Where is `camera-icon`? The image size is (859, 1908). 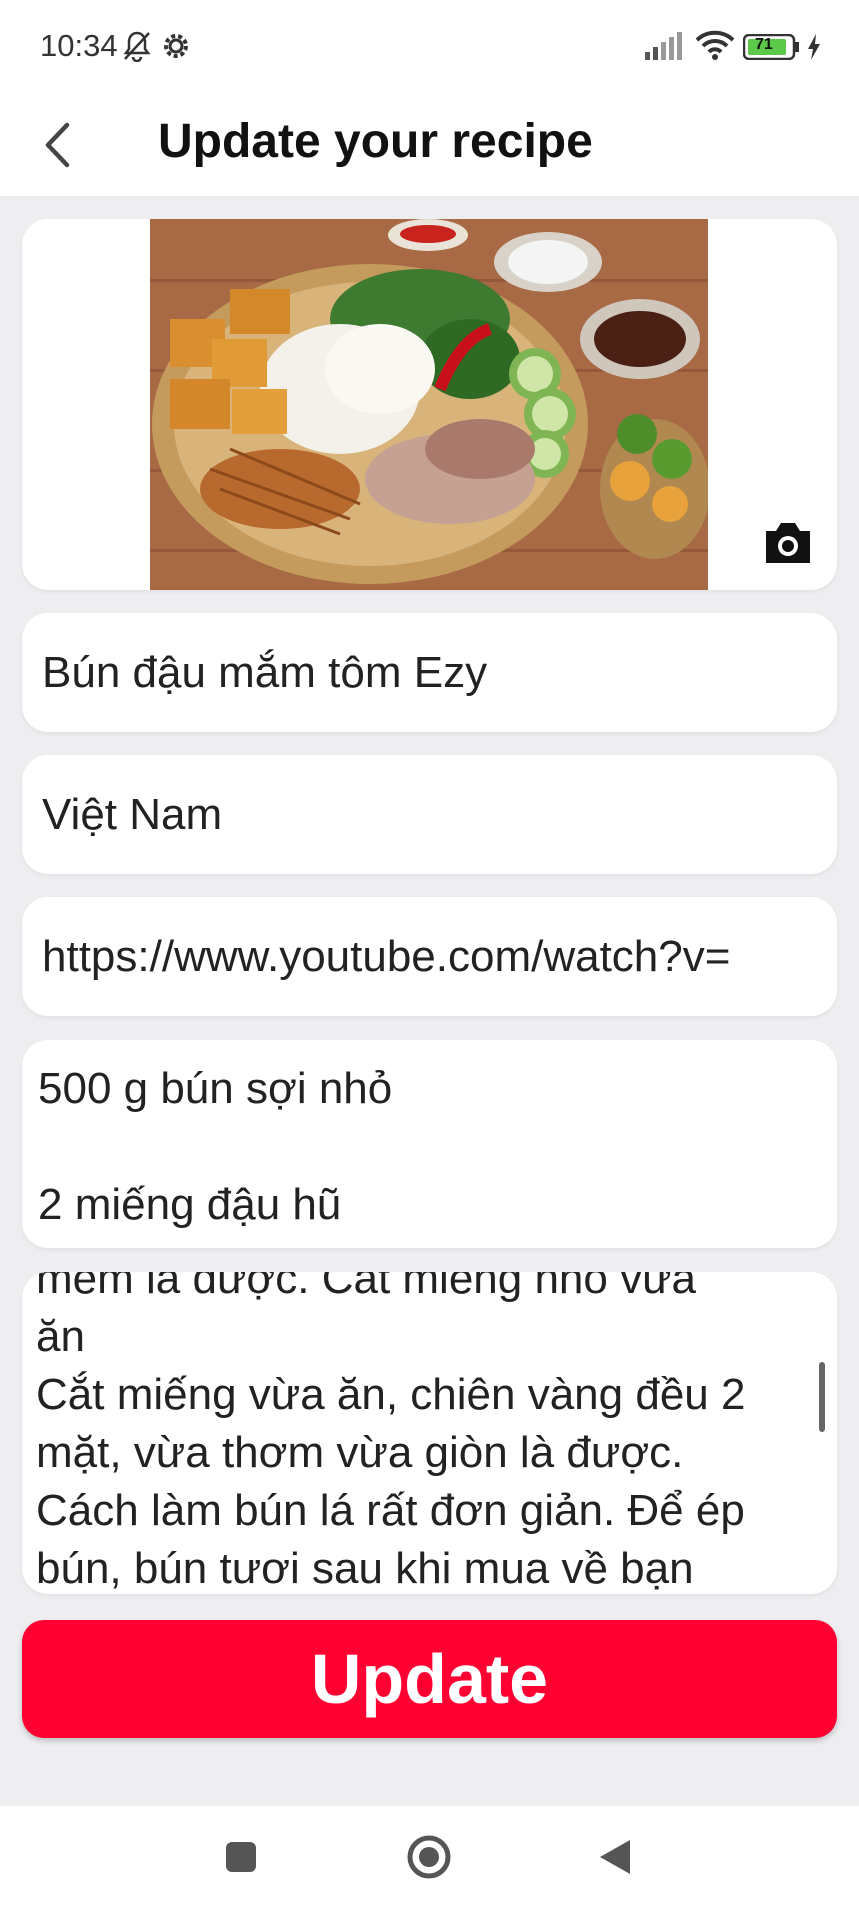
camera-icon is located at coordinates (788, 543).